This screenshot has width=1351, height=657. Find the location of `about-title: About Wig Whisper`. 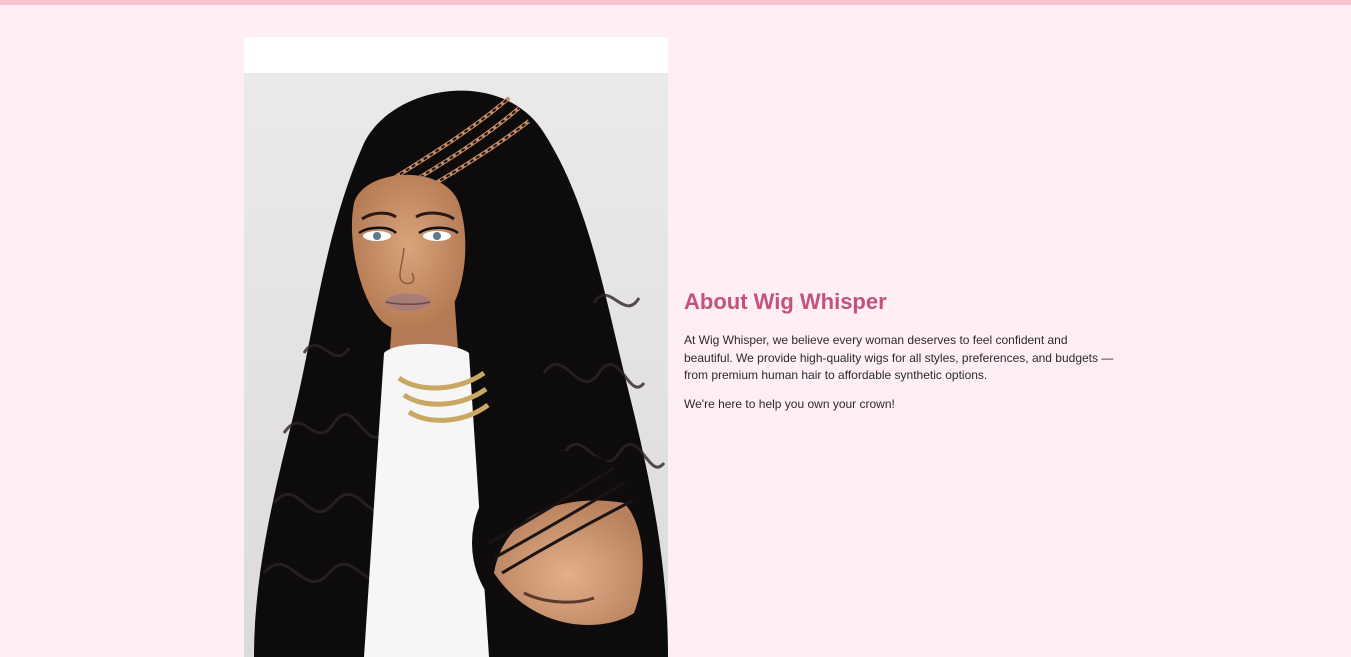

about-title: About Wig Whisper is located at coordinates (785, 301).